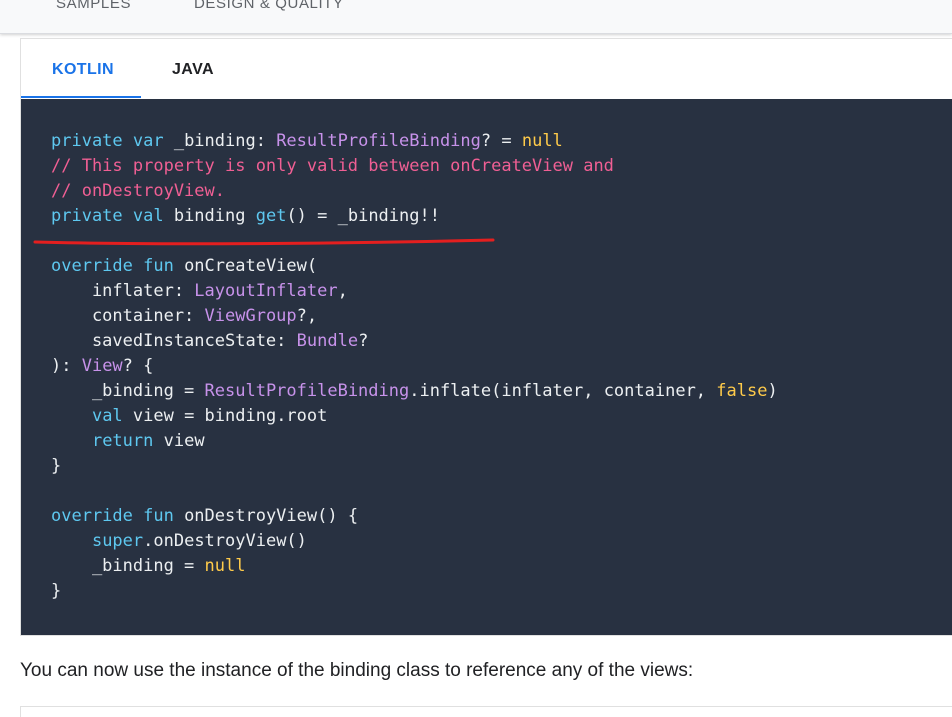 The height and width of the screenshot is (717, 952). Describe the element at coordinates (264, 242) in the screenshot. I see `red-annotation-underline` at that location.